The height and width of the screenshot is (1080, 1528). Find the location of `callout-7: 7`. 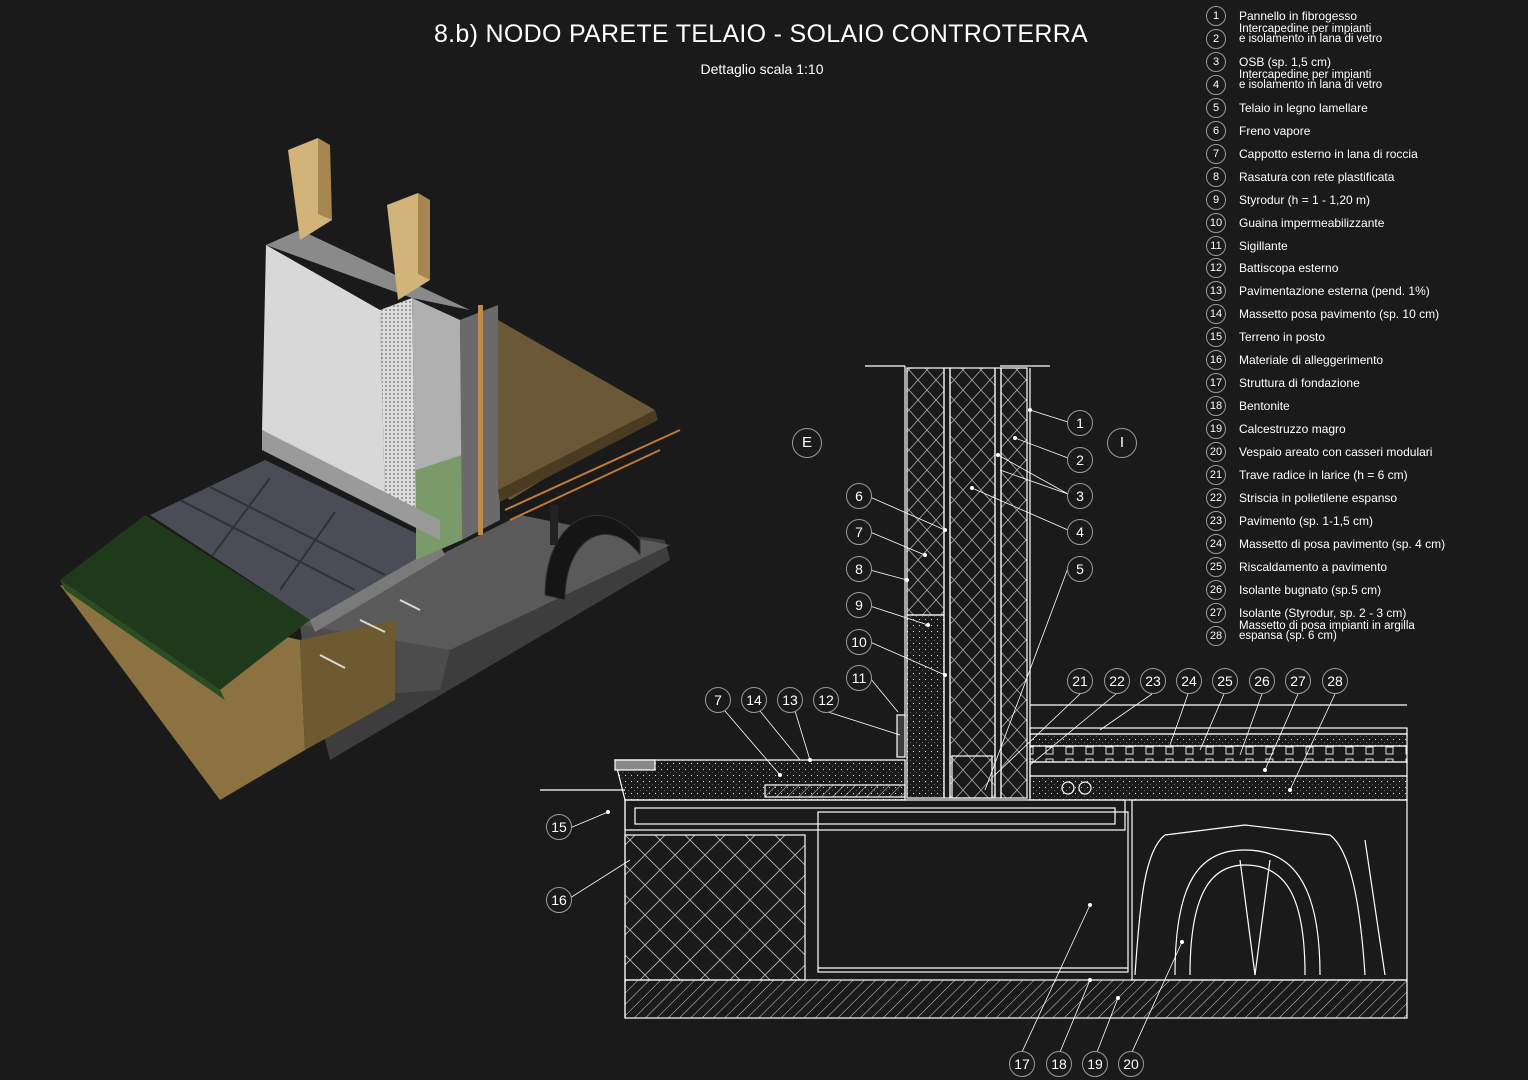

callout-7: 7 is located at coordinates (859, 532).